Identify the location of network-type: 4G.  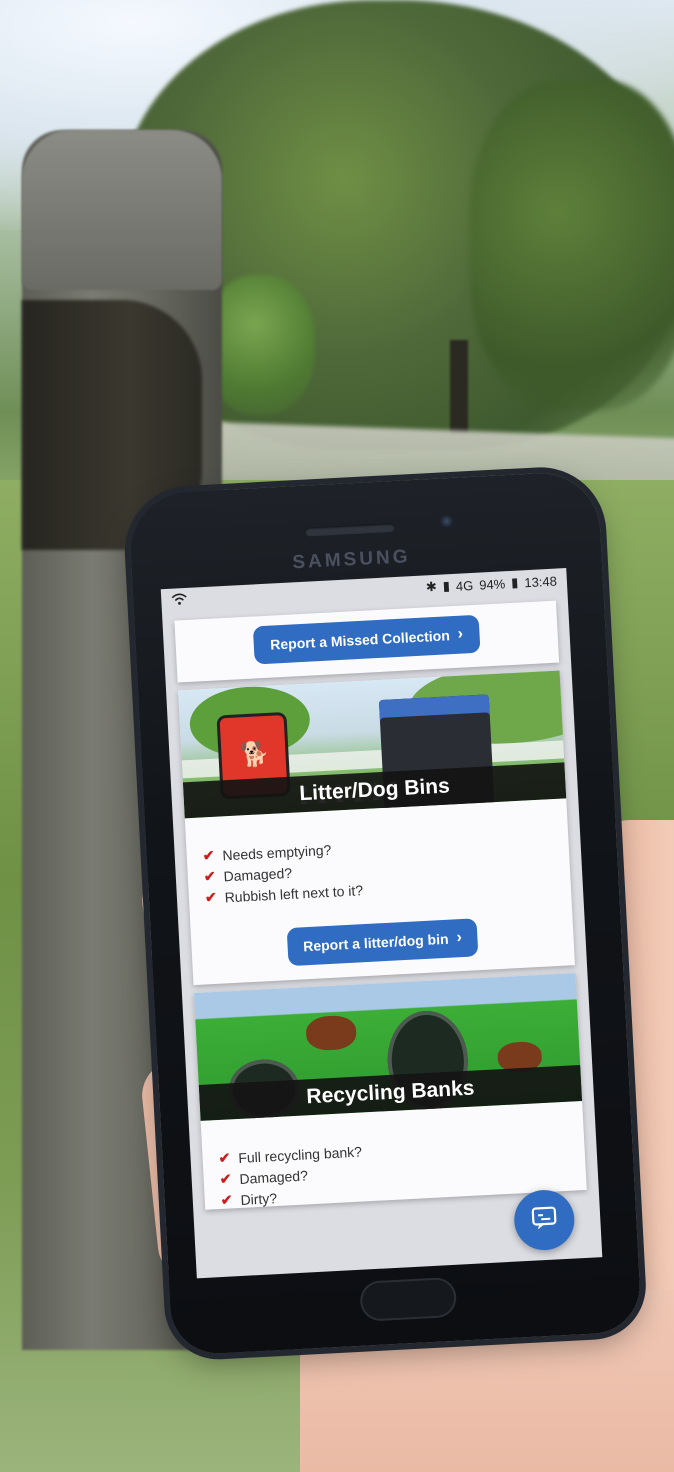
(464, 585).